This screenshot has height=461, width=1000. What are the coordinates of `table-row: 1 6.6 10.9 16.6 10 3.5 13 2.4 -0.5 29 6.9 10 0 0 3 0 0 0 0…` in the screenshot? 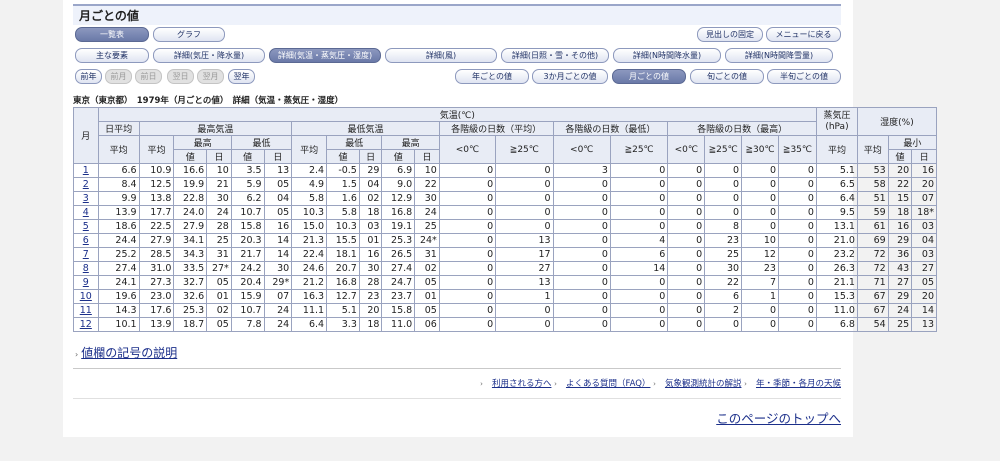 It's located at (505, 170).